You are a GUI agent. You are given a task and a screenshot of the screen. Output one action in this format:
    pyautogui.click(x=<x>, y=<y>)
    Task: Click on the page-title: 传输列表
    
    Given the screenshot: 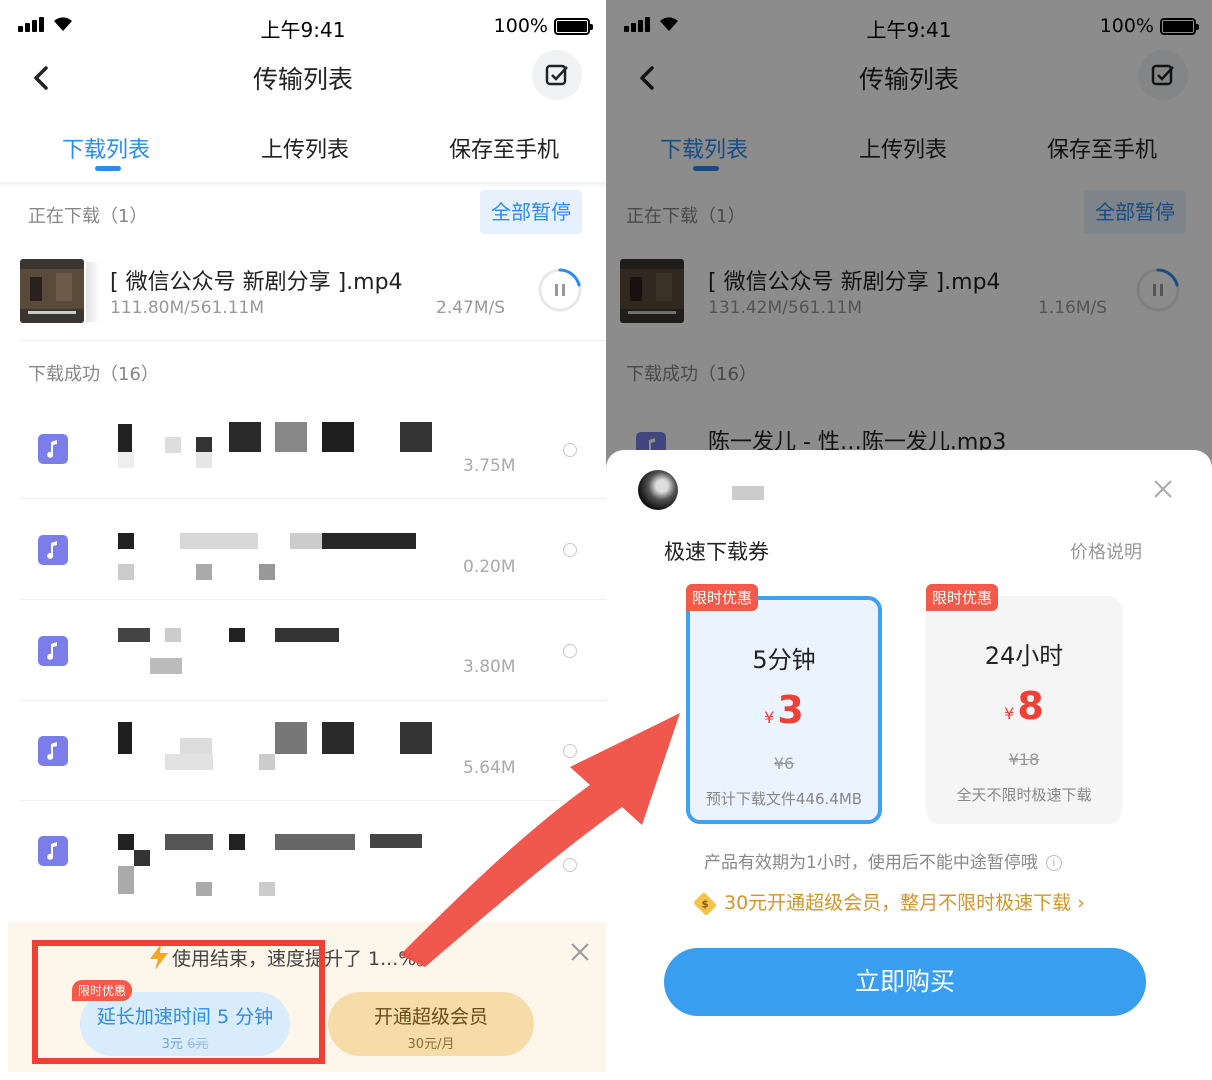 What is the action you would take?
    pyautogui.click(x=302, y=79)
    